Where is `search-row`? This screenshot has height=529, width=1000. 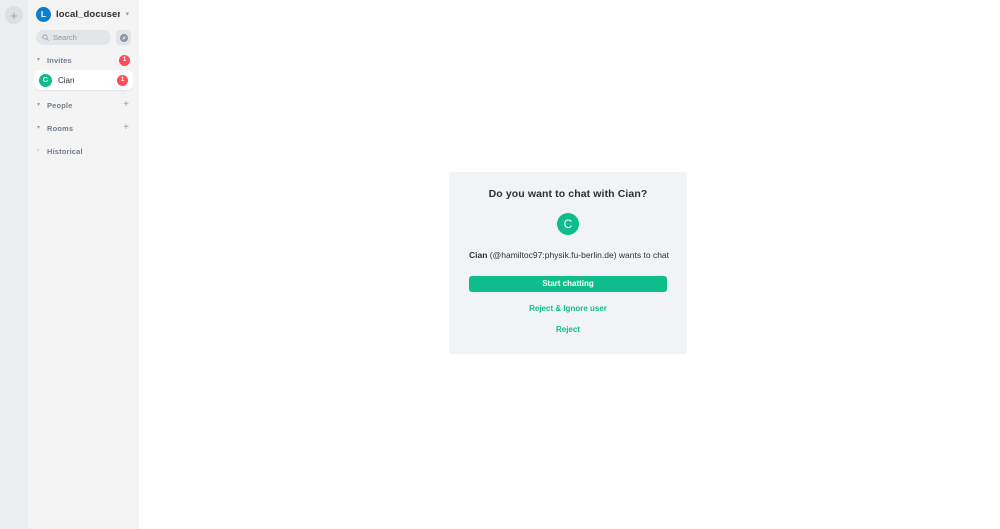 search-row is located at coordinates (83, 36).